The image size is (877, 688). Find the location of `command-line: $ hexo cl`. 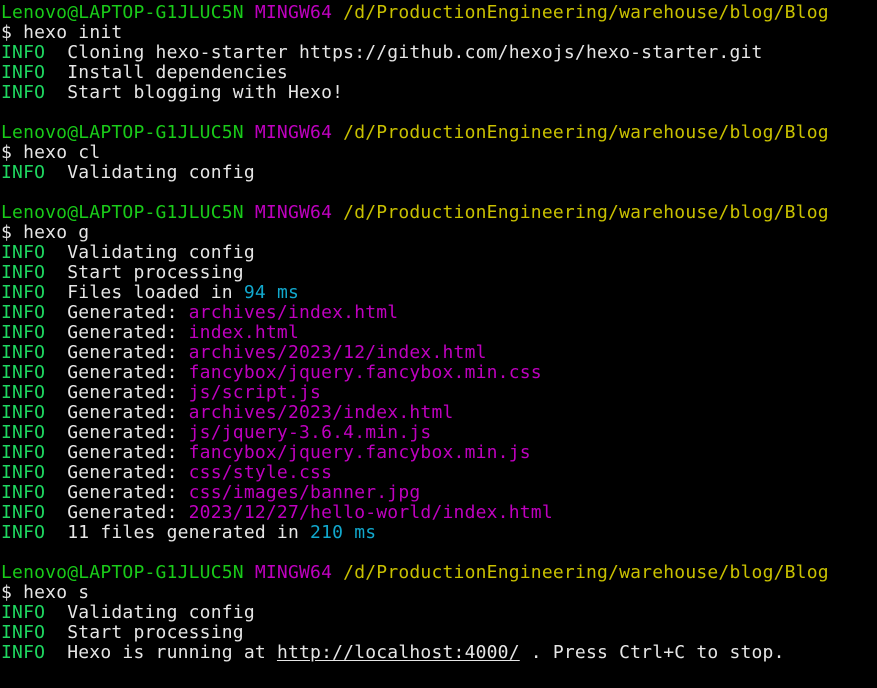

command-line: $ hexo cl is located at coordinates (439, 153).